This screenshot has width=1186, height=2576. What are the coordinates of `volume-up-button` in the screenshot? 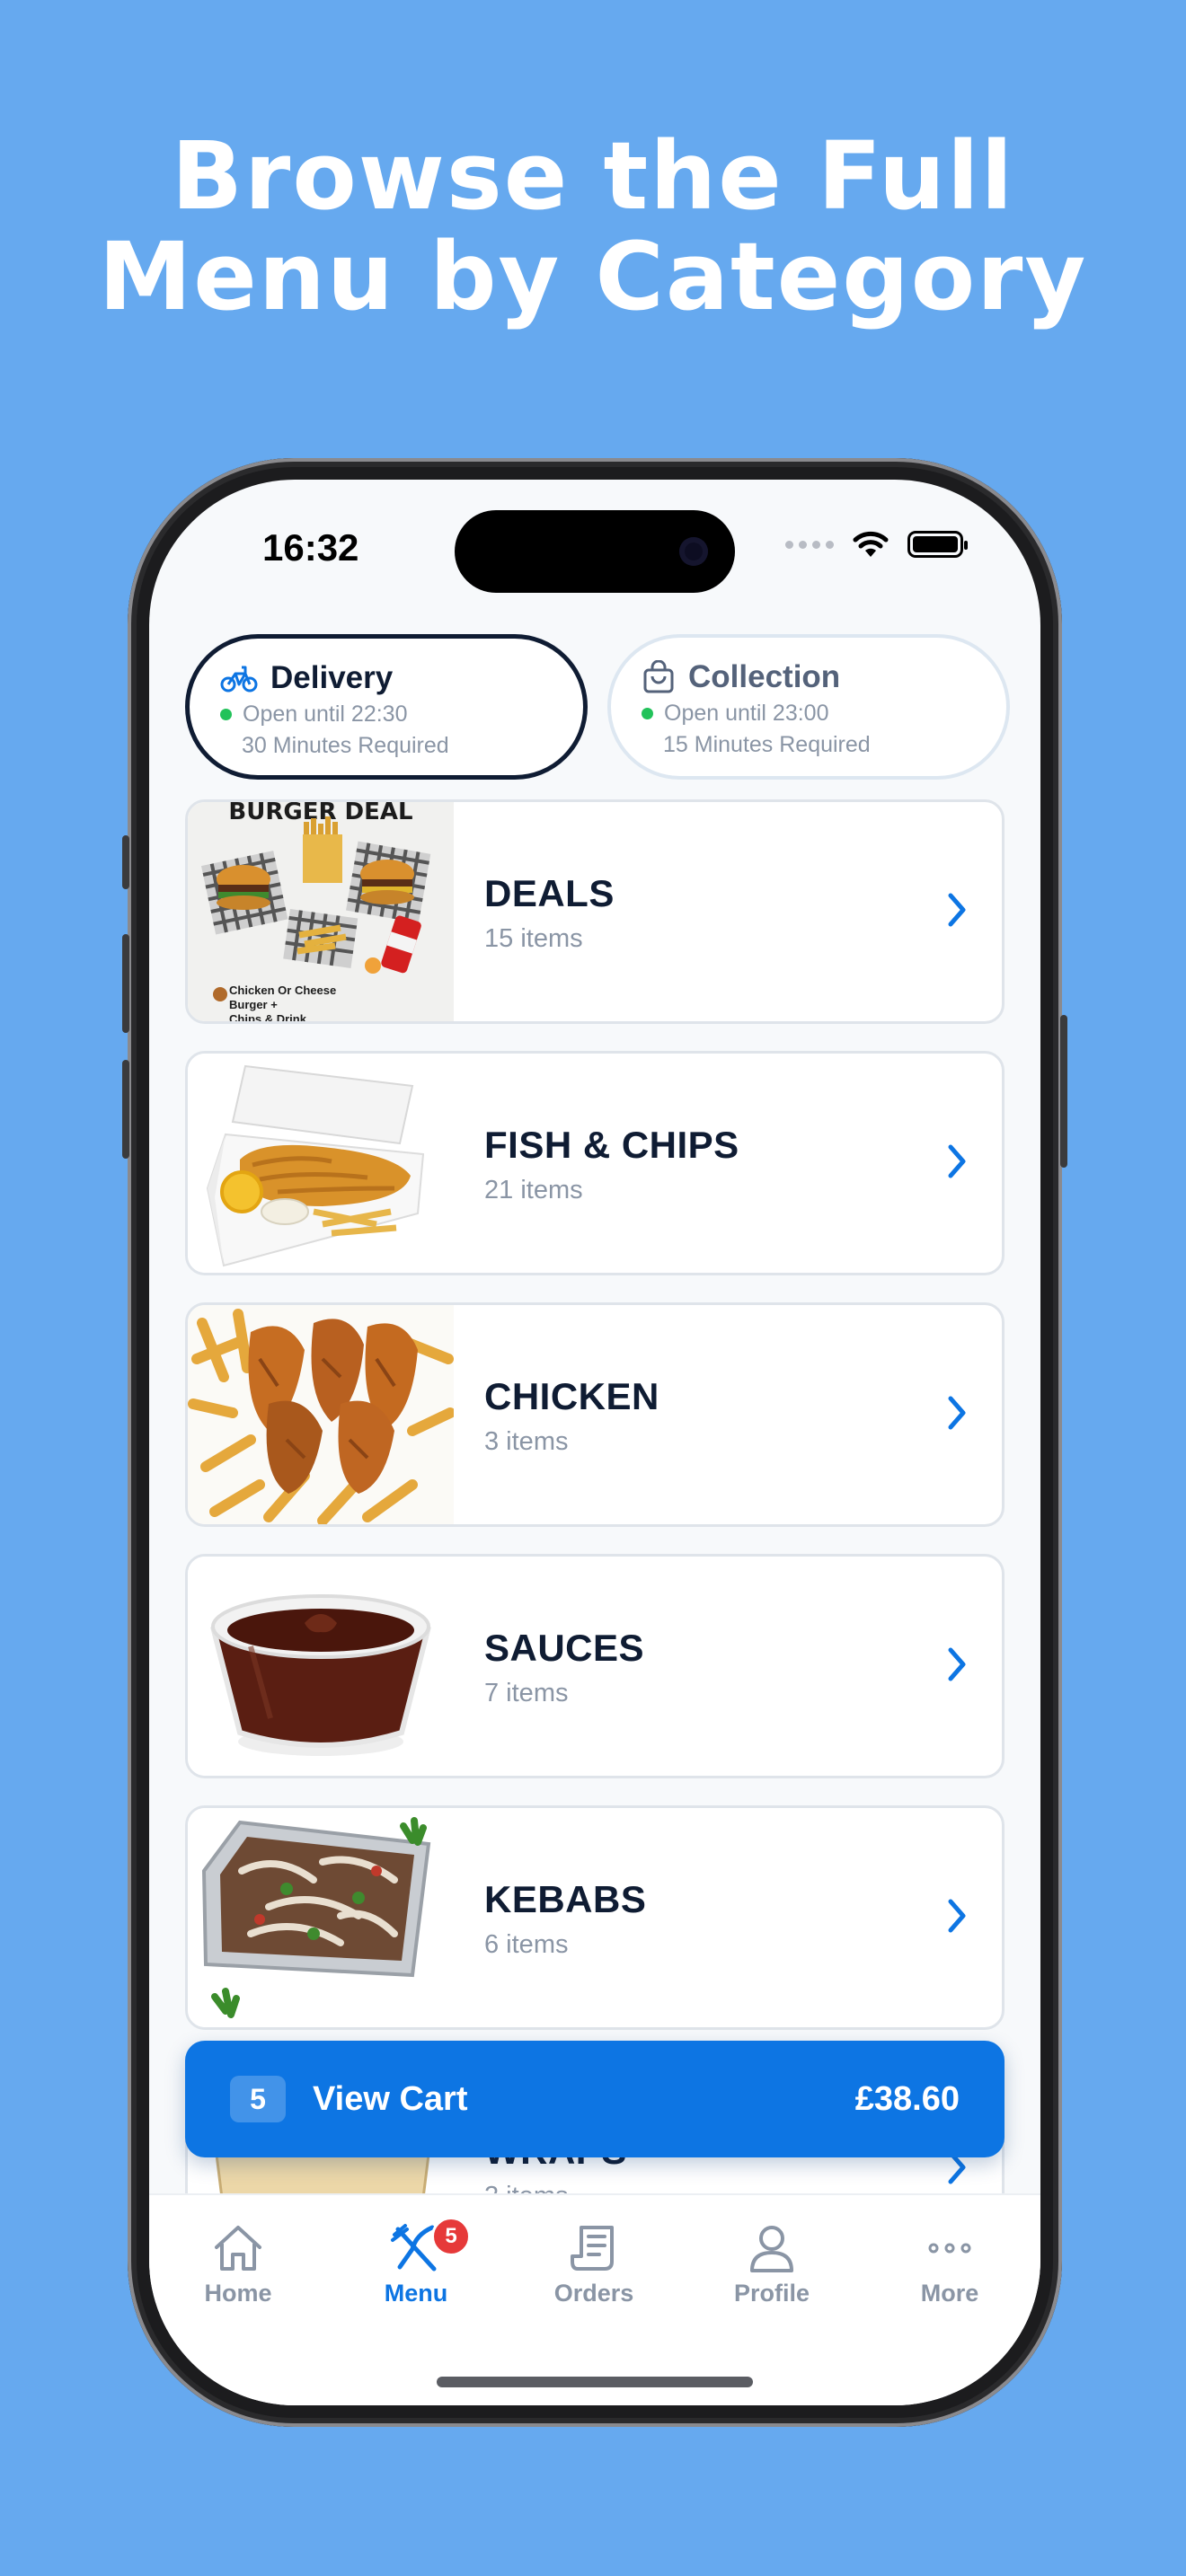 It's located at (125, 983).